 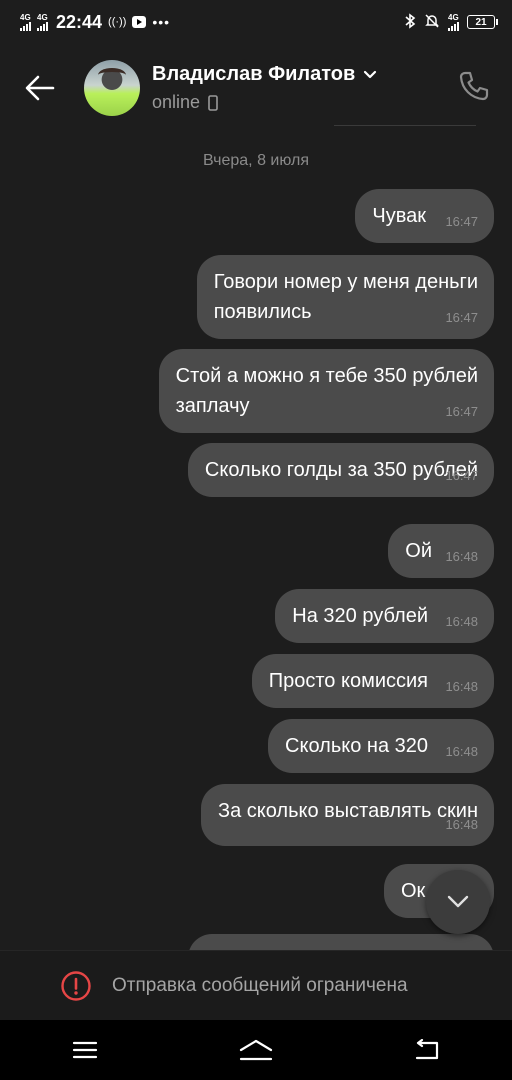 What do you see at coordinates (381, 746) in the screenshot?
I see `message-bubble: Сколько на 320 16:48` at bounding box center [381, 746].